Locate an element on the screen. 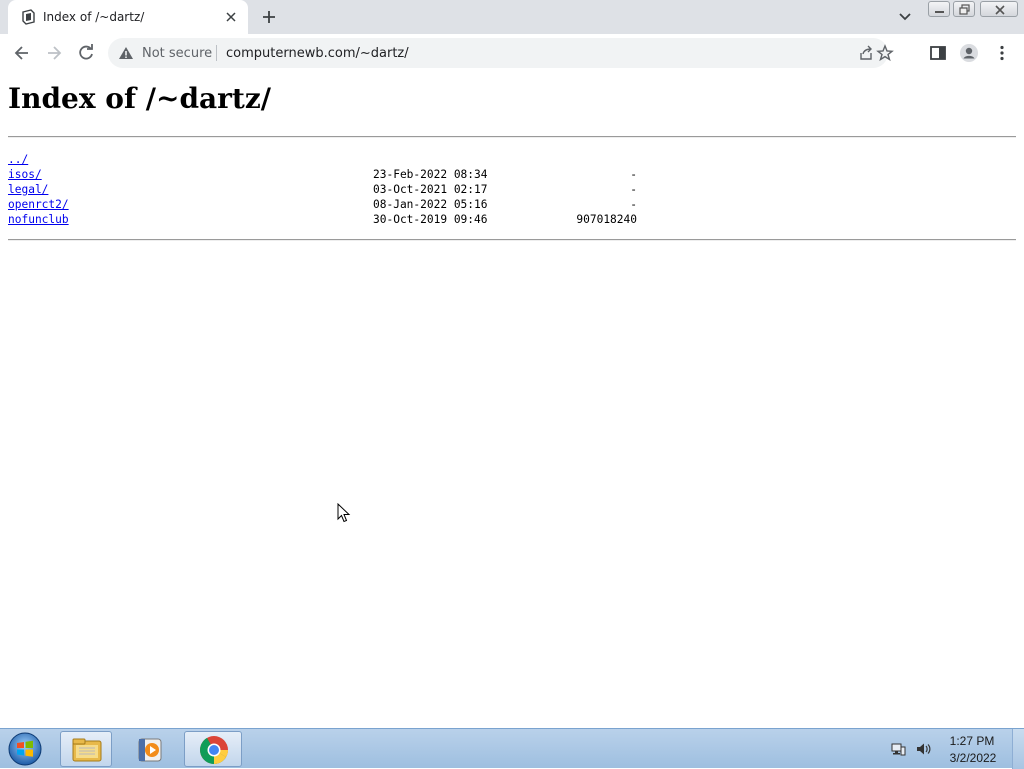 This screenshot has width=1024, height=769. taskbar-chrome-button is located at coordinates (213, 749).